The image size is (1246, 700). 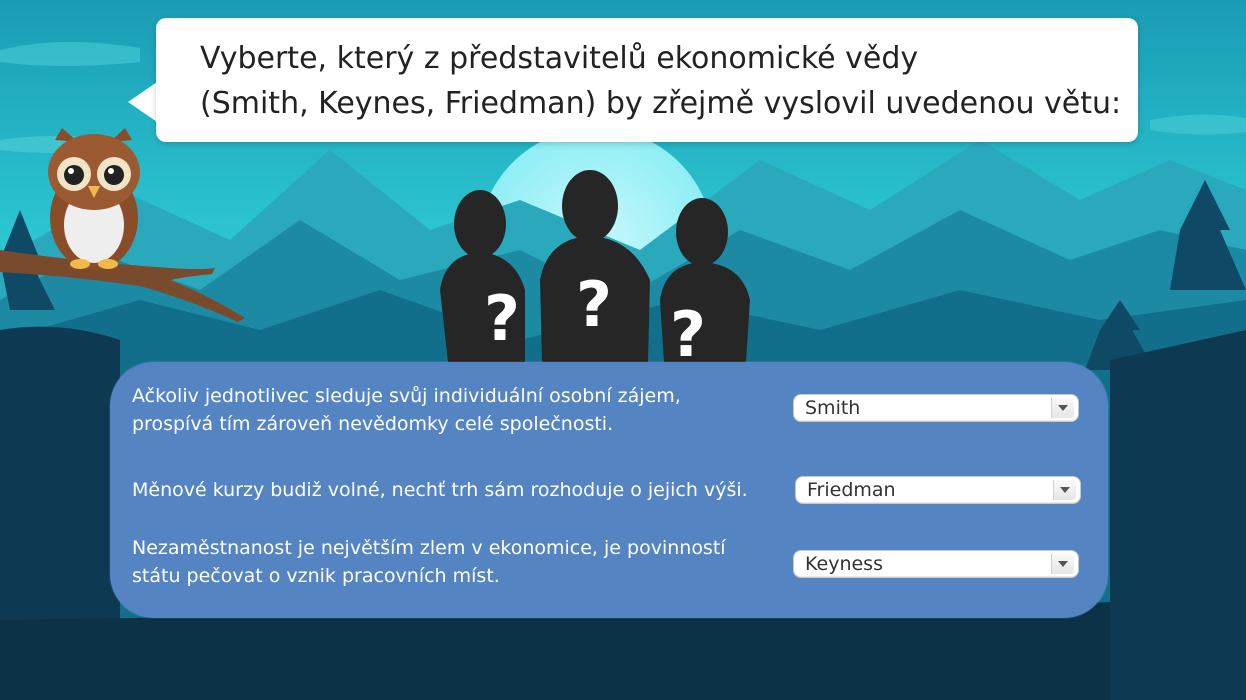 What do you see at coordinates (94, 199) in the screenshot?
I see `owl-icon` at bounding box center [94, 199].